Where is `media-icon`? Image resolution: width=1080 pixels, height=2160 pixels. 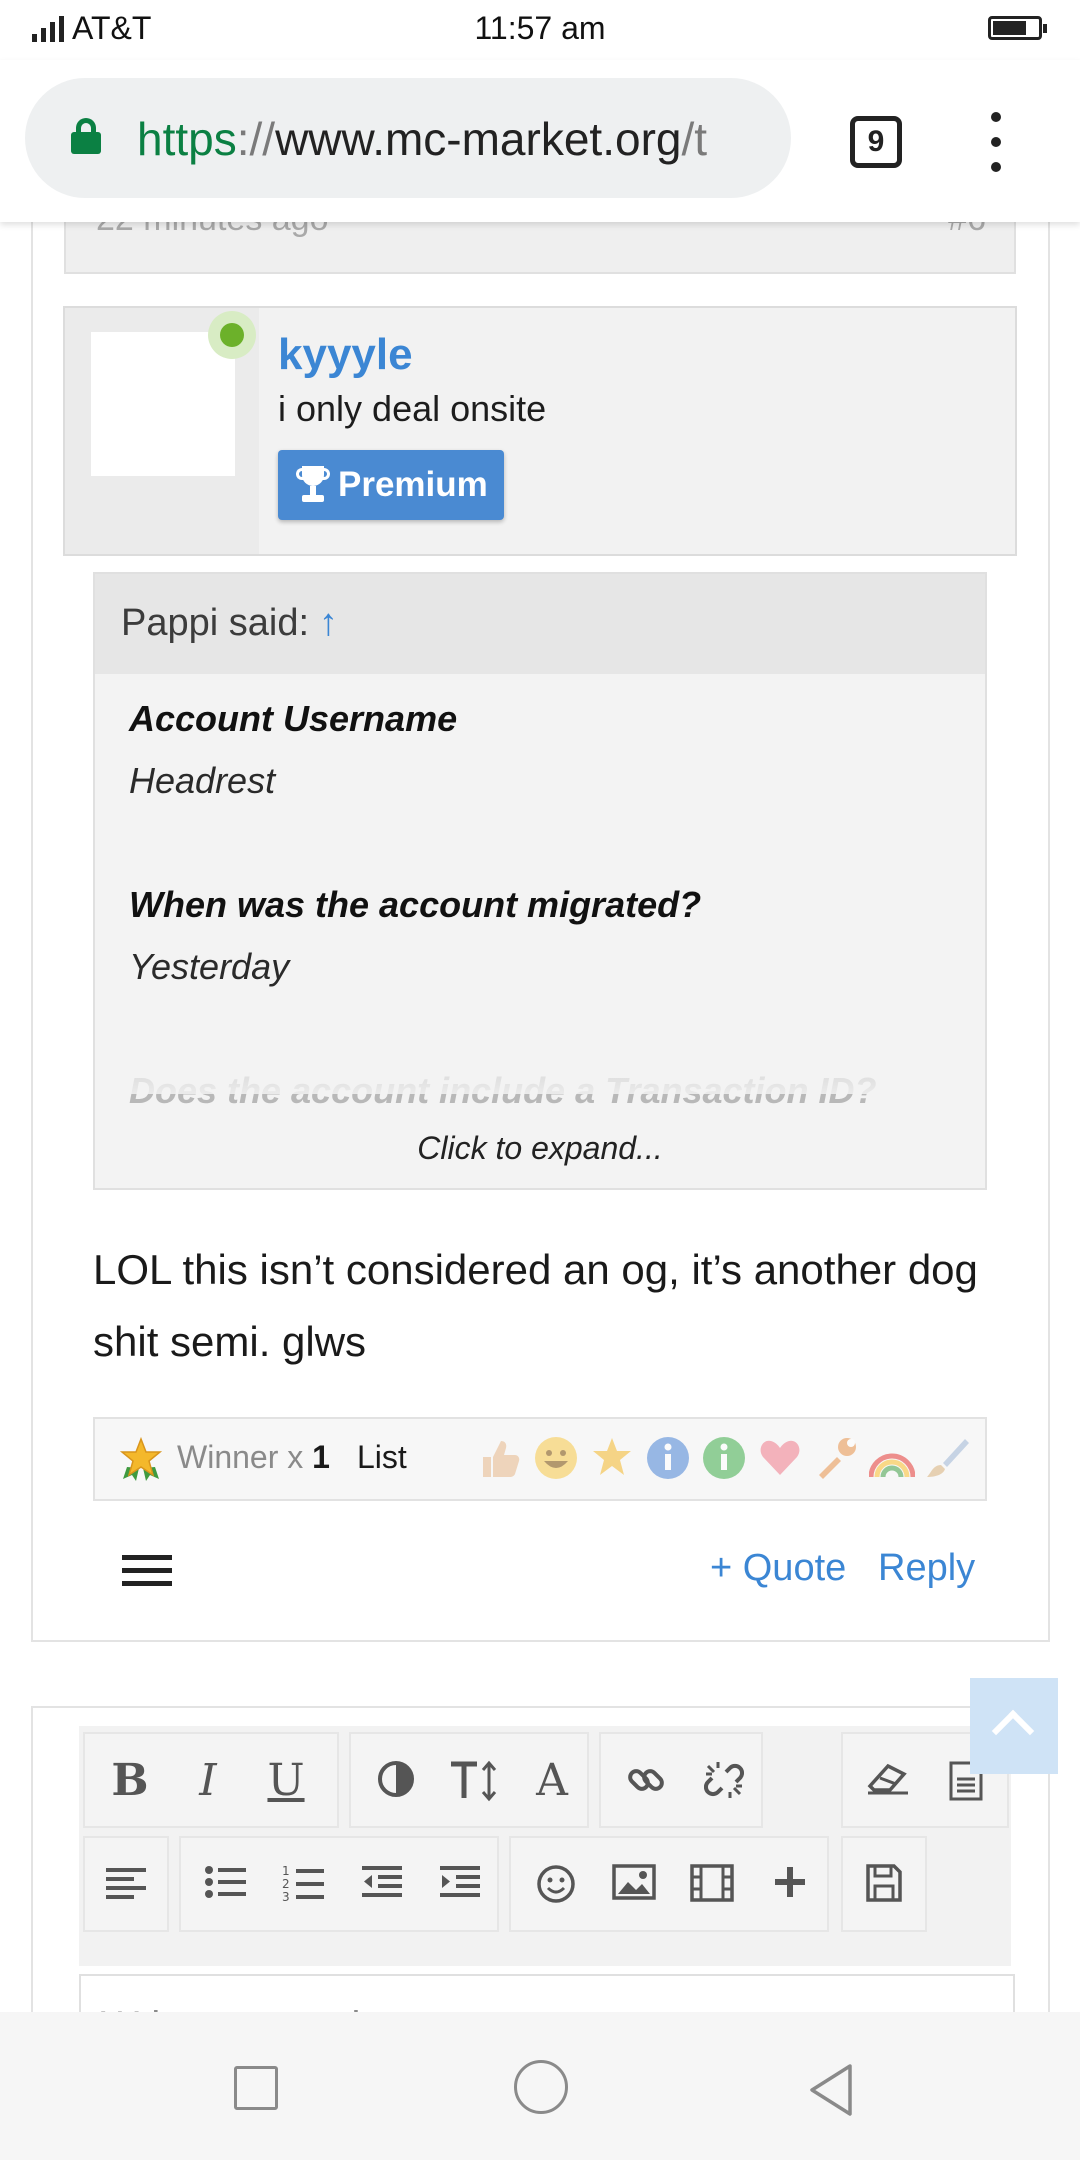
media-icon is located at coordinates (712, 1885).